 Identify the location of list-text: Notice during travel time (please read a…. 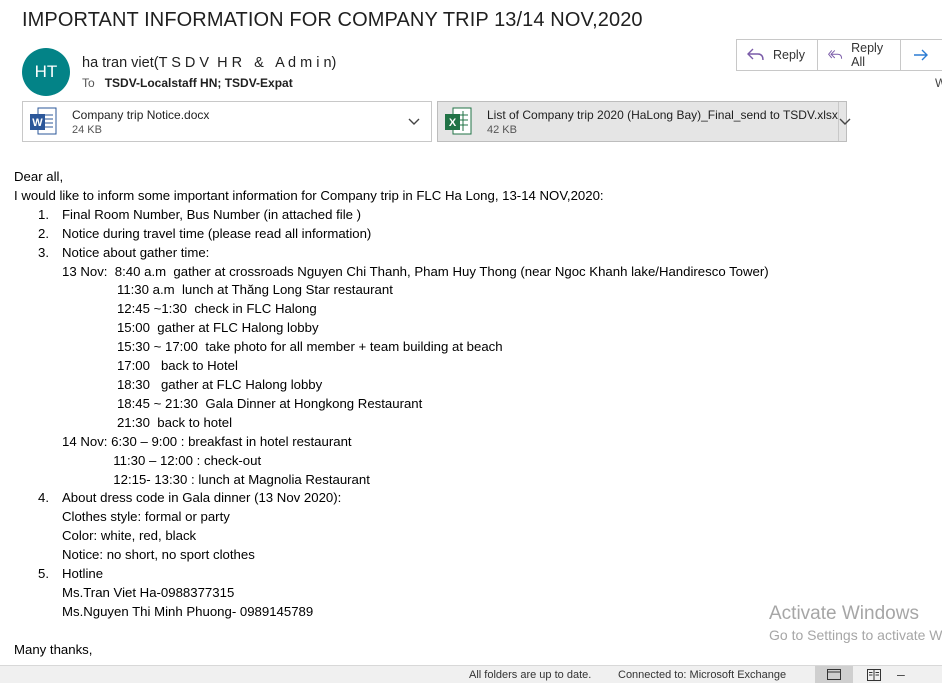
(217, 233).